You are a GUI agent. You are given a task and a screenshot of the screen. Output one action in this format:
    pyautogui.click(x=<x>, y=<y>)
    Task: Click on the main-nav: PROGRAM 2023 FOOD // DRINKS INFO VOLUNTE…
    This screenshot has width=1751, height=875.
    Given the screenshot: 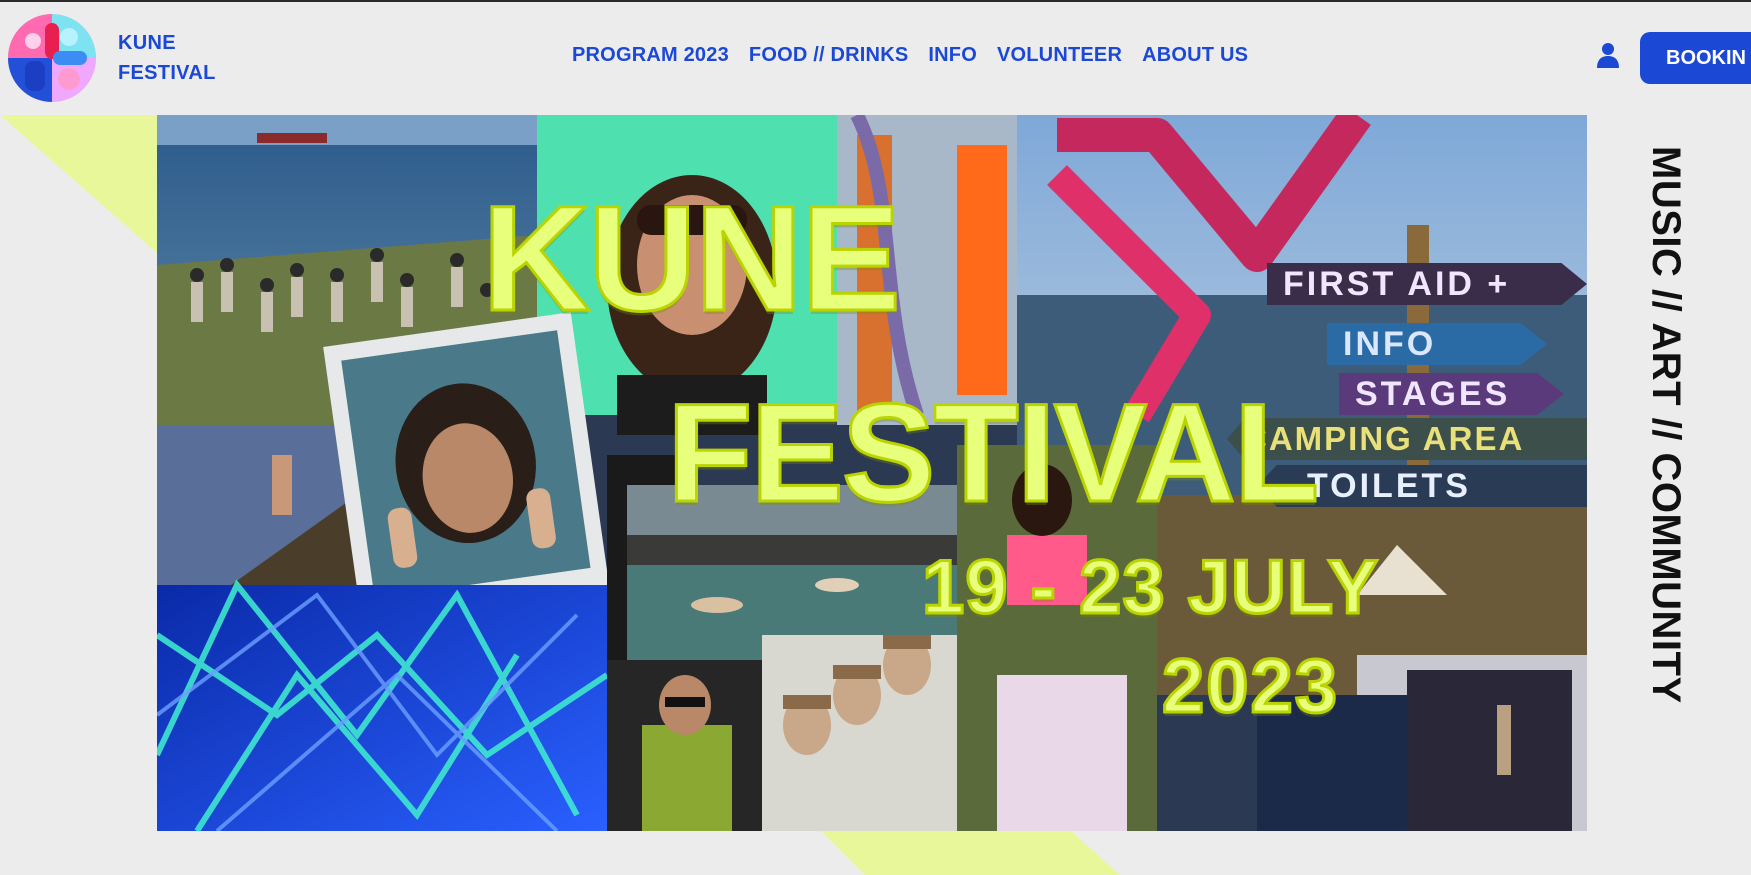 What is the action you would take?
    pyautogui.click(x=910, y=55)
    